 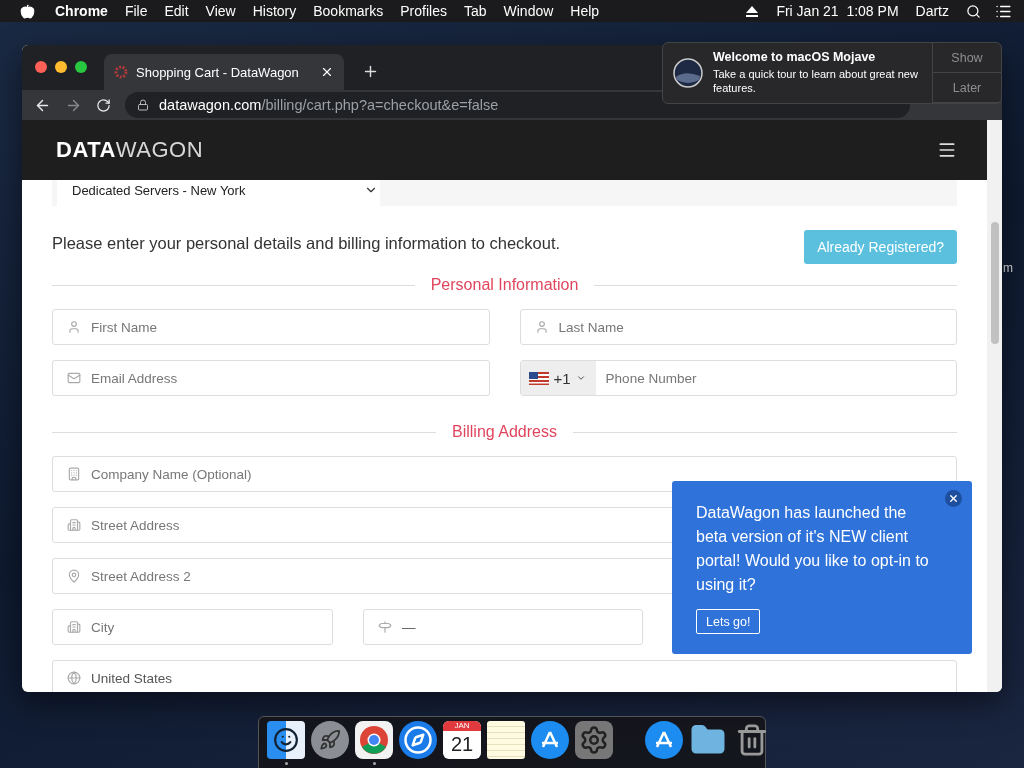 I want to click on notification-body: Take a quick tour to learn about great new features., so click(x=815, y=81).